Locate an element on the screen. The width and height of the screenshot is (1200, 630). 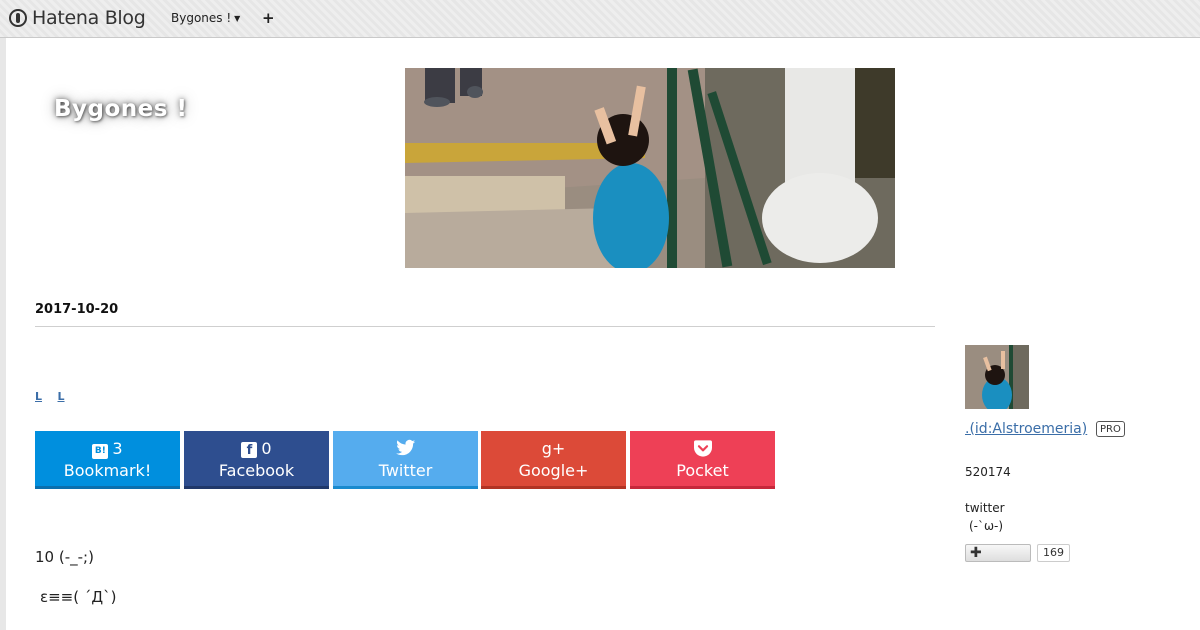
facebook-share-button: f0 Facebook is located at coordinates (256, 460).